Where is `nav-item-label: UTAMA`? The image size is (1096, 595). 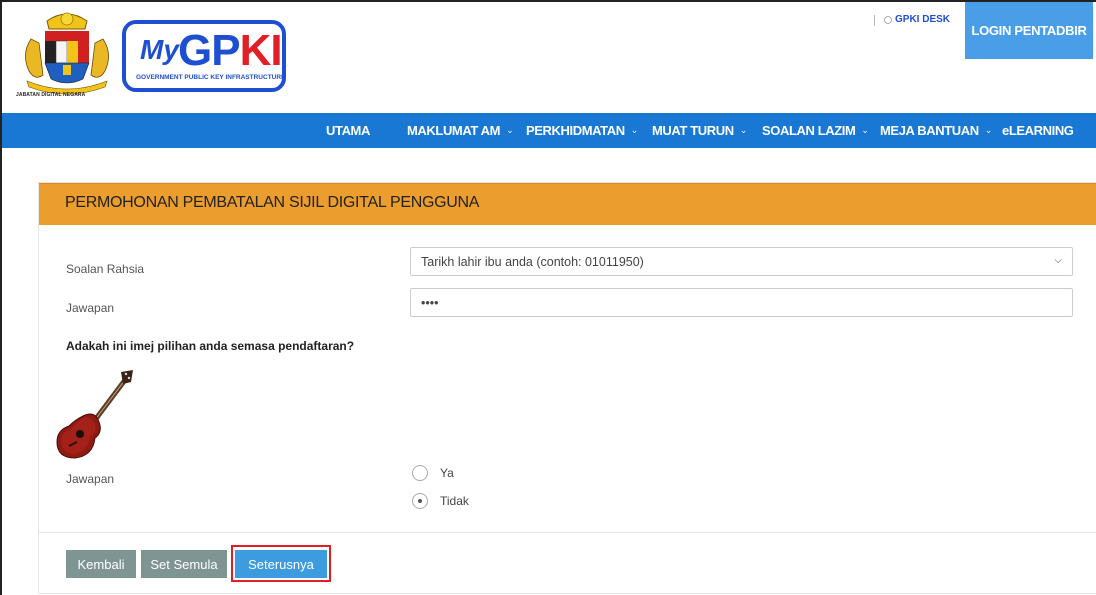 nav-item-label: UTAMA is located at coordinates (348, 130).